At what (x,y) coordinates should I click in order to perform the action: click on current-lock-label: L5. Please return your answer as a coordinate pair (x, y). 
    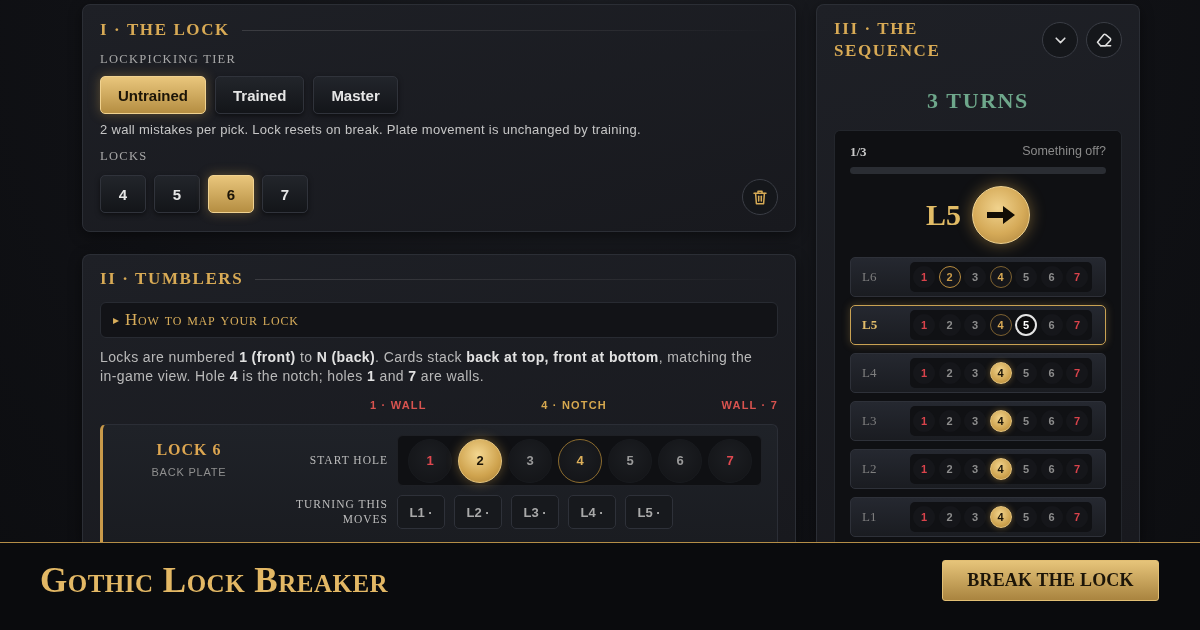
    Looking at the image, I should click on (943, 215).